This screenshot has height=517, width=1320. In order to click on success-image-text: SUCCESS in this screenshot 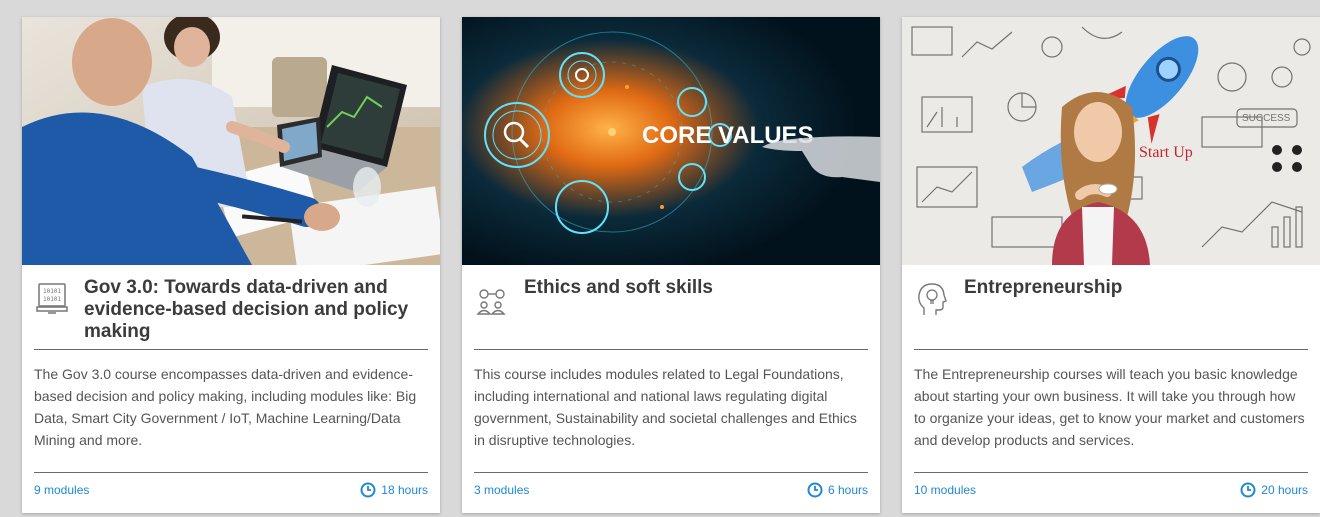, I will do `click(1266, 118)`.